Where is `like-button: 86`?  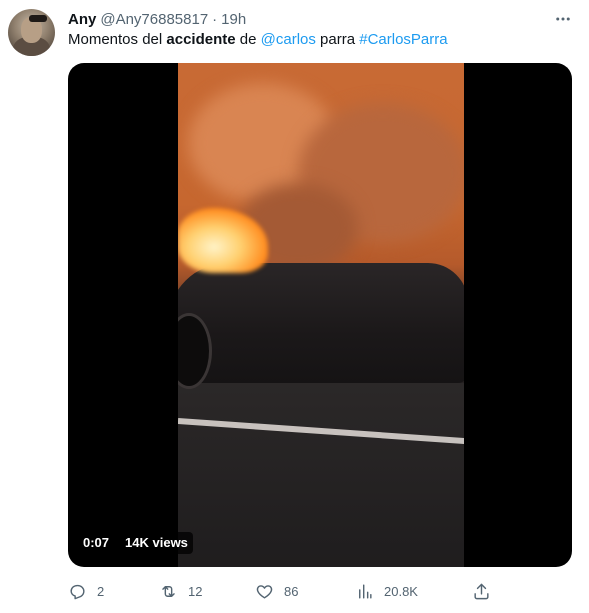 like-button: 86 is located at coordinates (276, 591).